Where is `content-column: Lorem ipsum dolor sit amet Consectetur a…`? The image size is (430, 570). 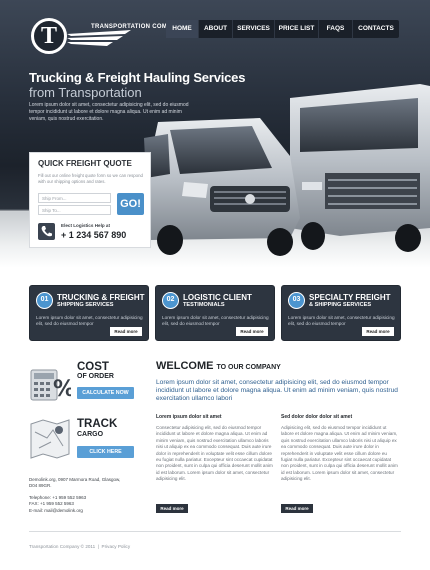 content-column: Lorem ipsum dolor sit amet Consectetur a… is located at coordinates (215, 448).